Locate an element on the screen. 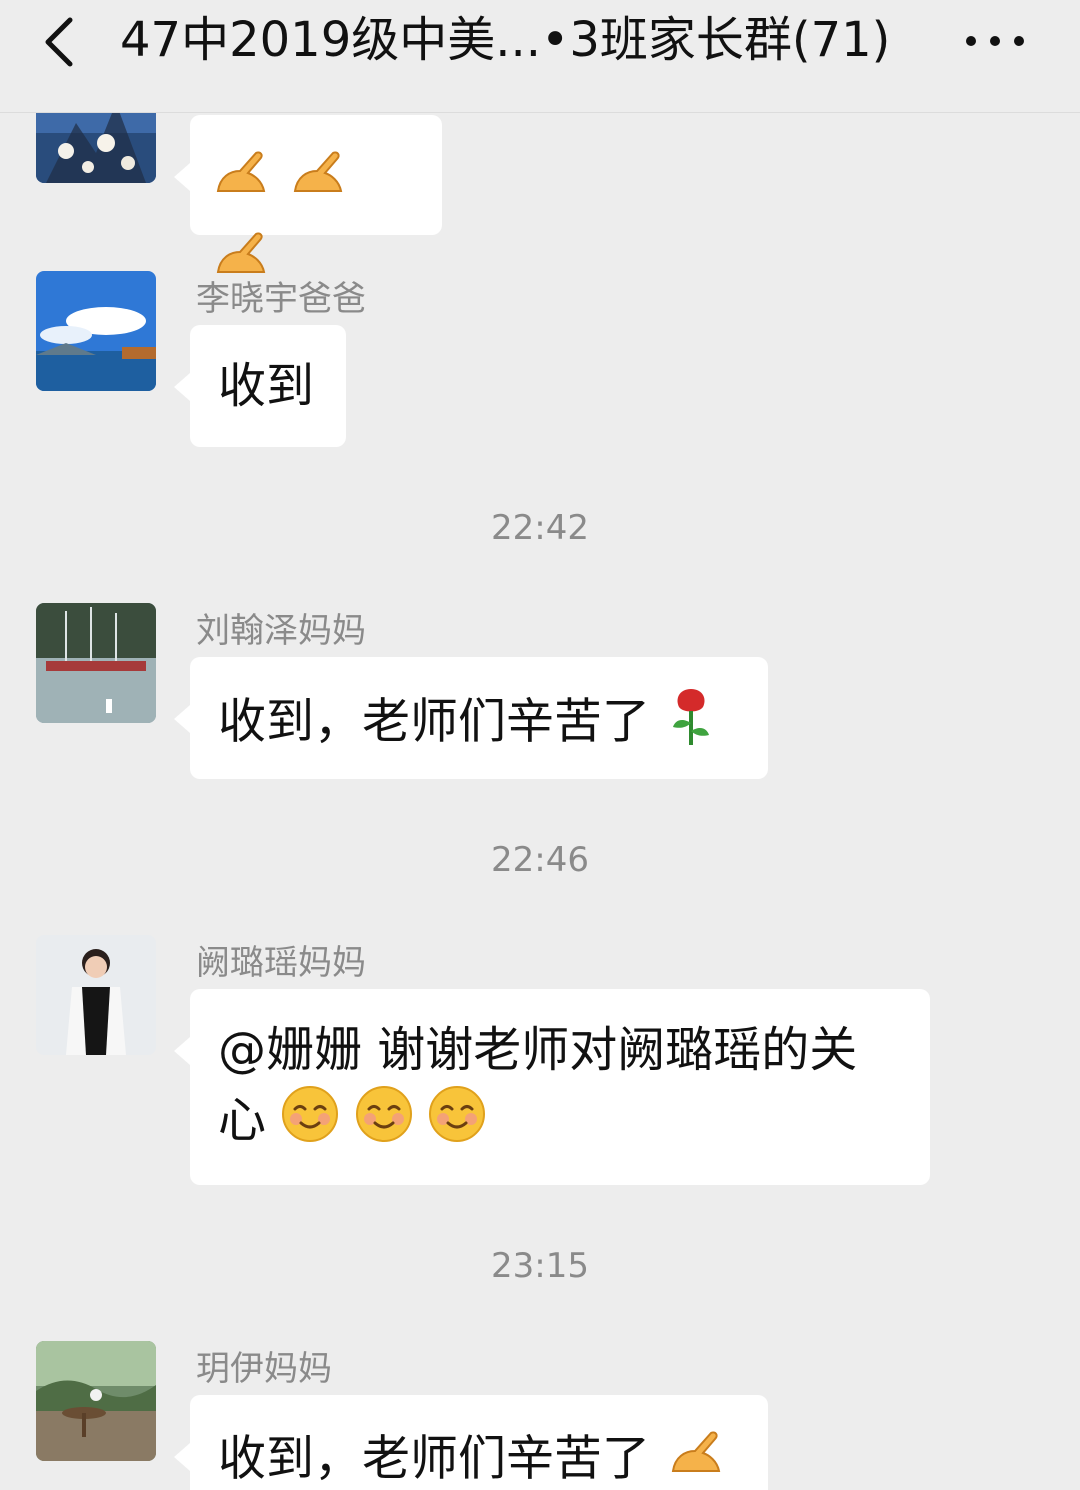 This screenshot has height=1490, width=1080. more-dots-icon is located at coordinates (995, 41).